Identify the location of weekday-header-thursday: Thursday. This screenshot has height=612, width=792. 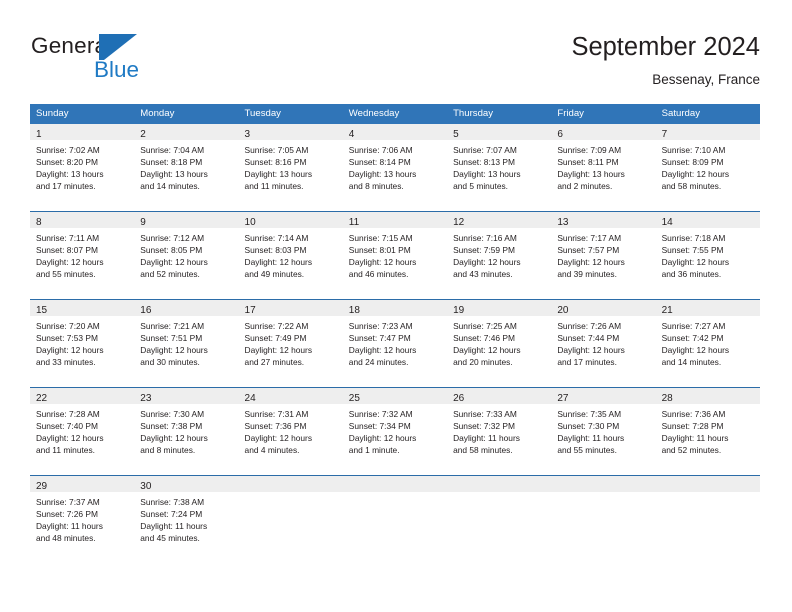
(473, 113).